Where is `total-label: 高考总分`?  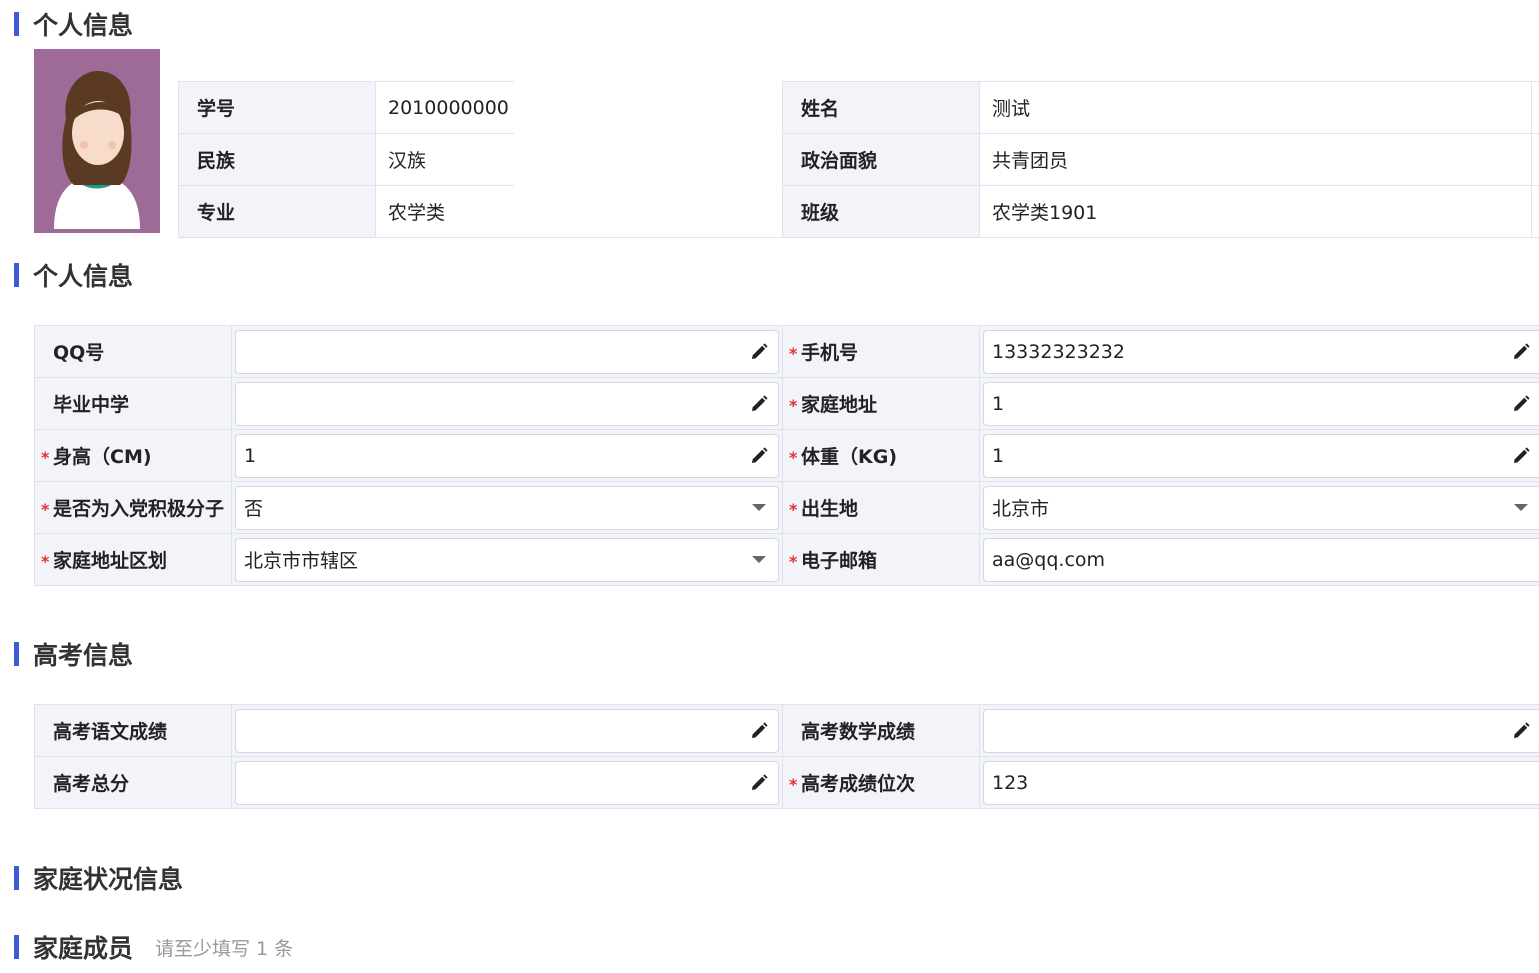 total-label: 高考总分 is located at coordinates (133, 782).